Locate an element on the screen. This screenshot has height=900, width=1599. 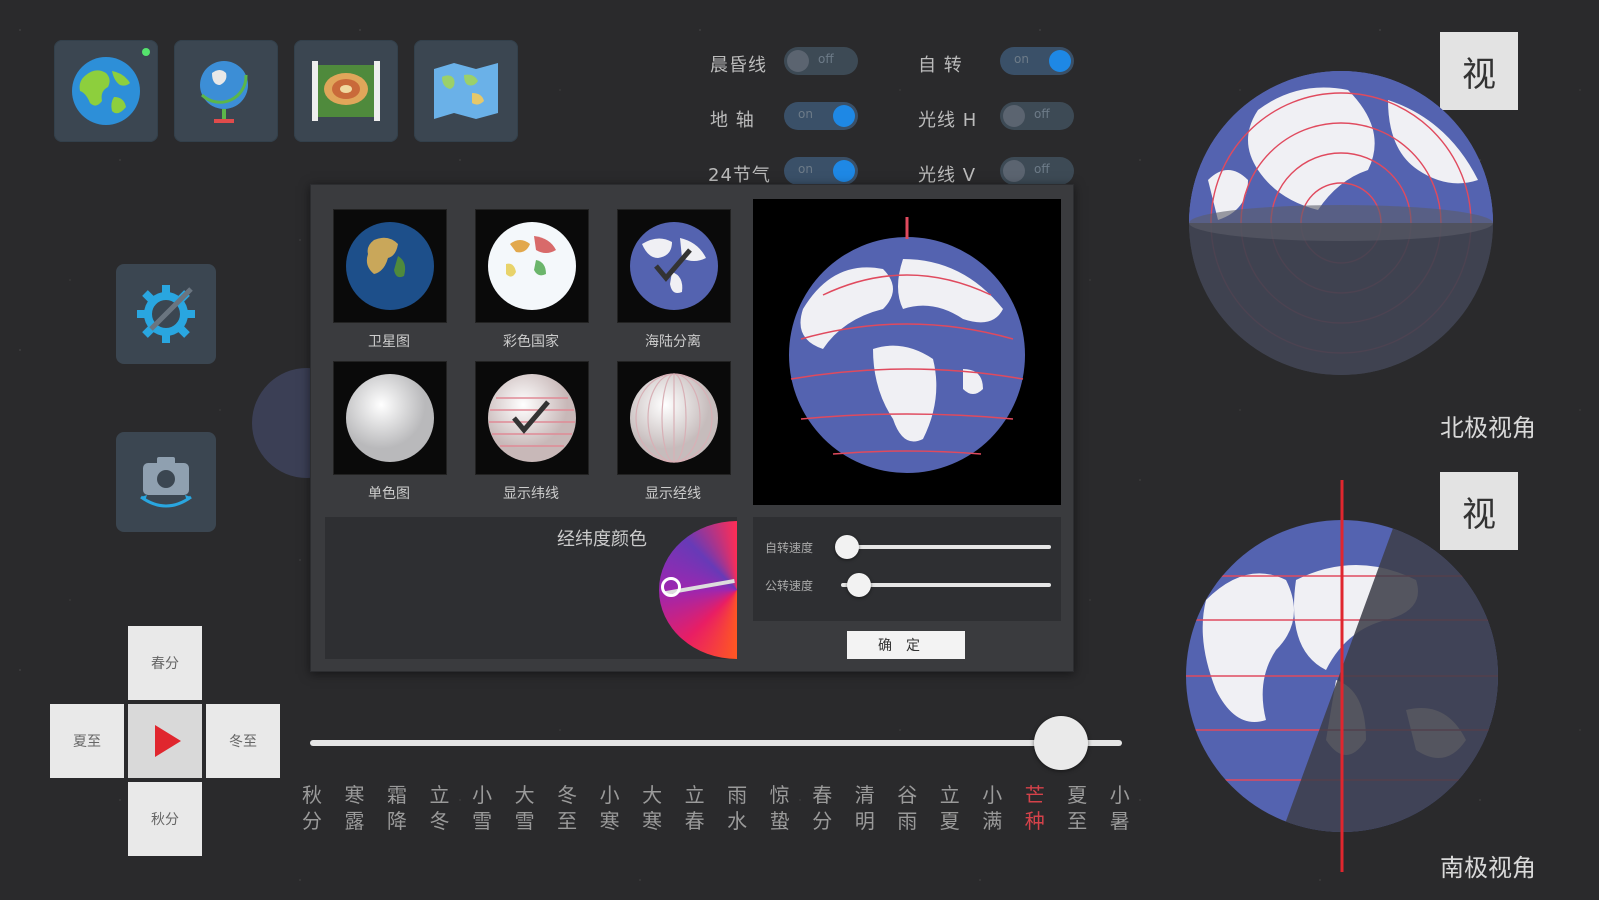
solar-term-label: 小暑 is located at coordinates (1120, 808).